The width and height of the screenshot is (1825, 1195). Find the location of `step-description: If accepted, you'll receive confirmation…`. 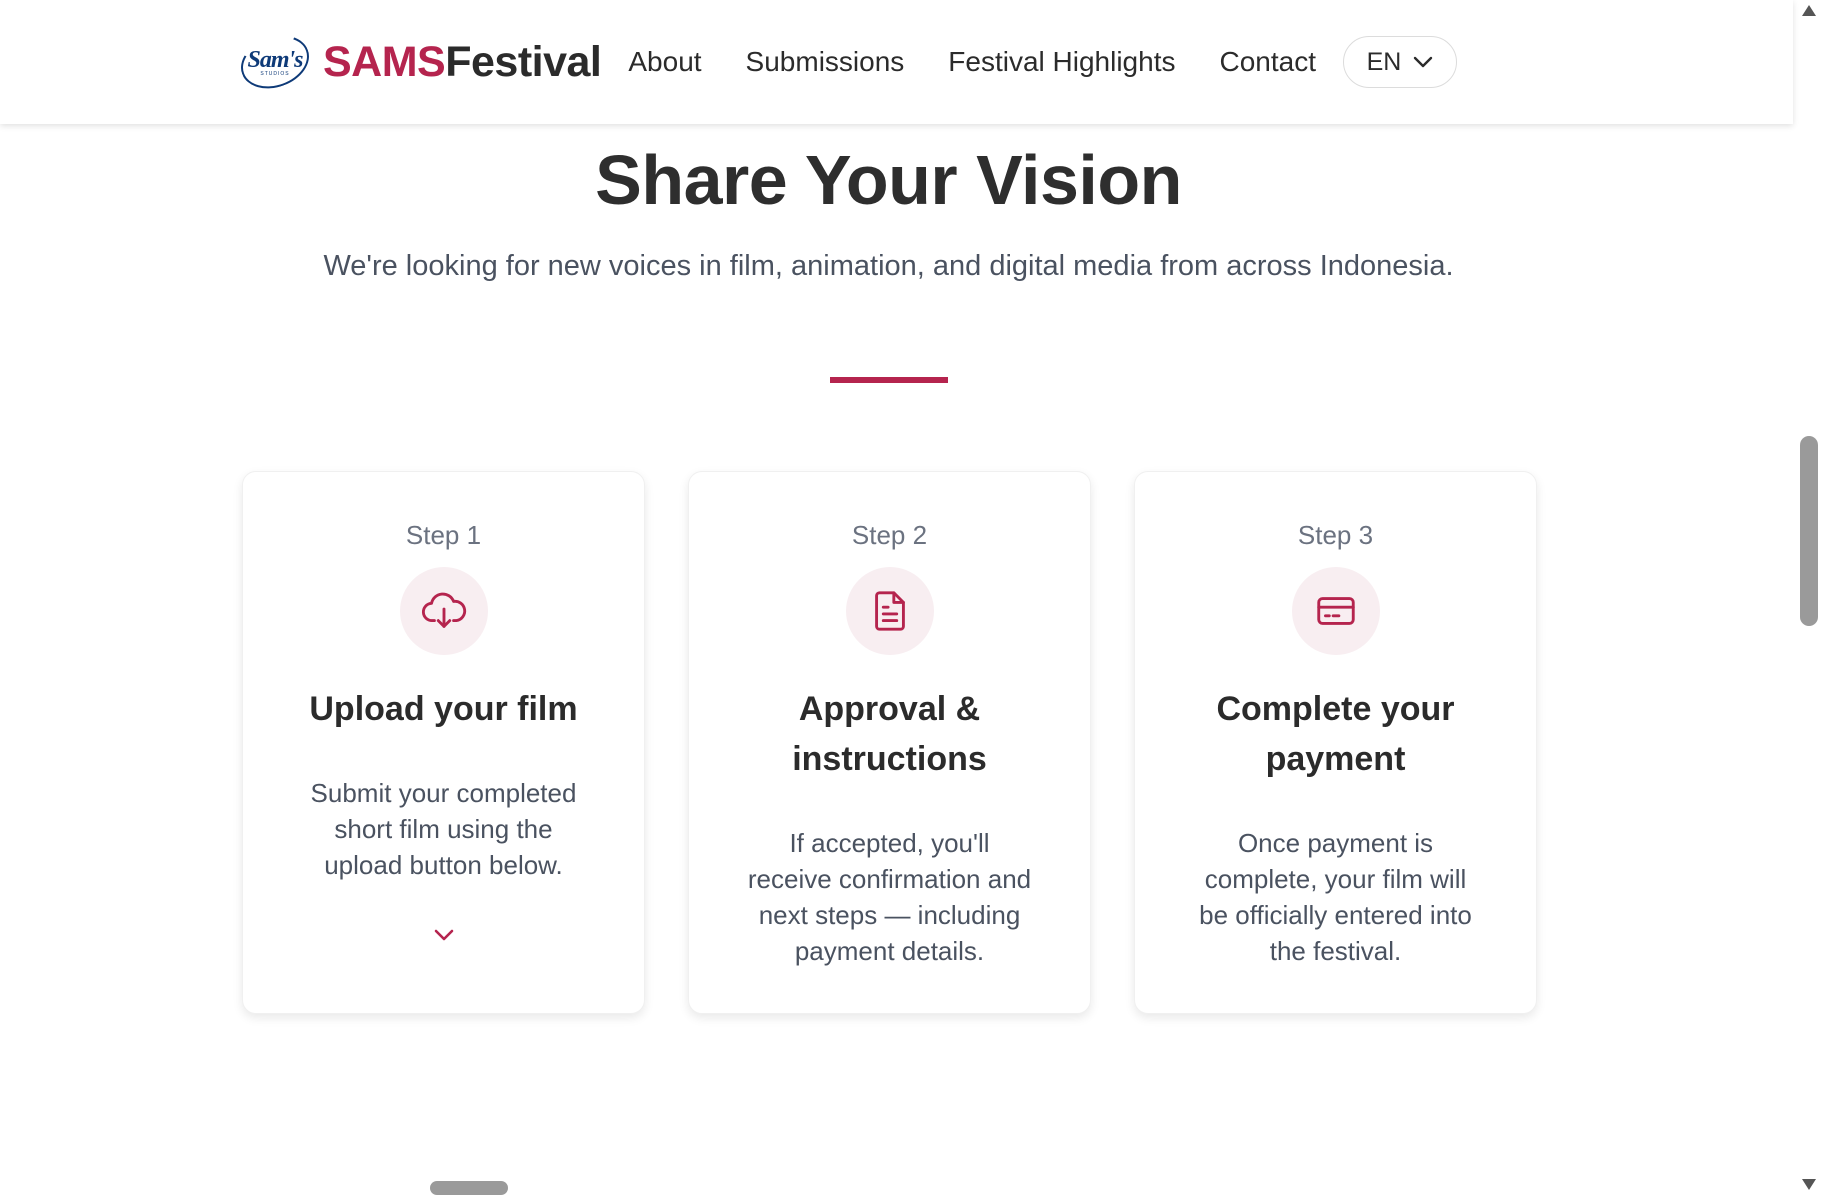

step-description: If accepted, you'll receive confirmation… is located at coordinates (889, 897).